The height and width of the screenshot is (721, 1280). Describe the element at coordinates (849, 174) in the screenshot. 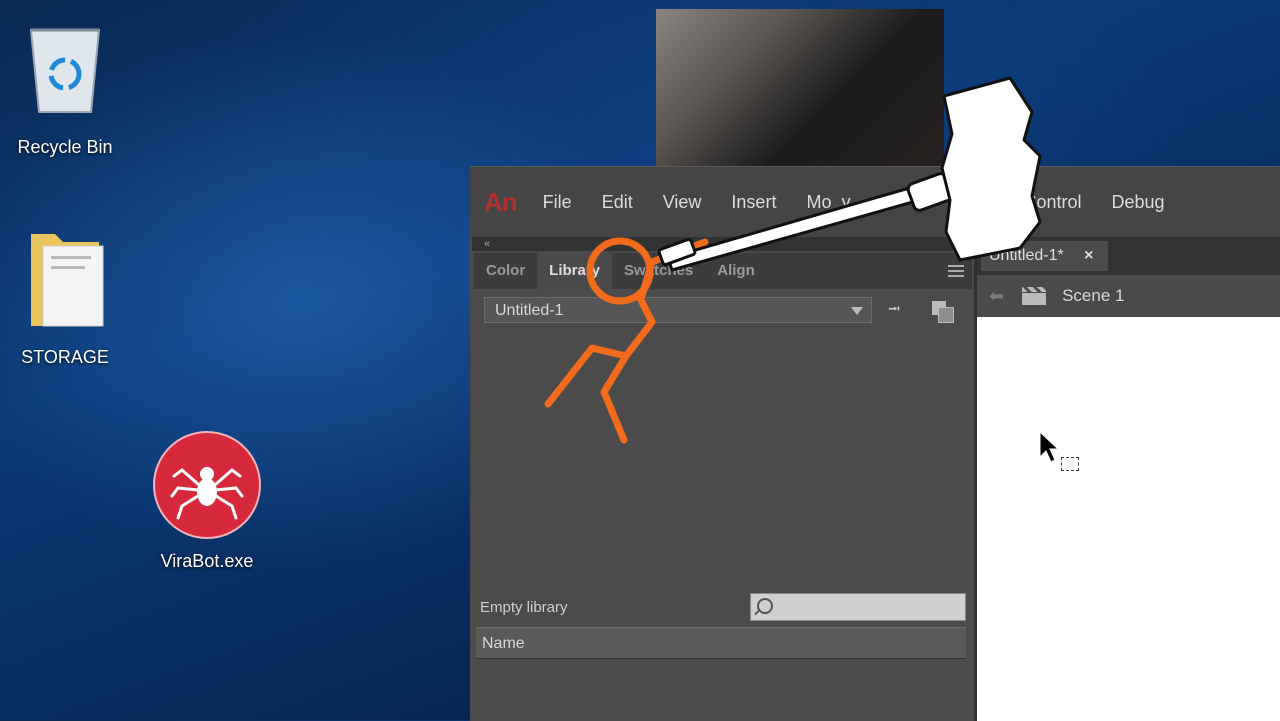

I see `hammer-icon` at that location.